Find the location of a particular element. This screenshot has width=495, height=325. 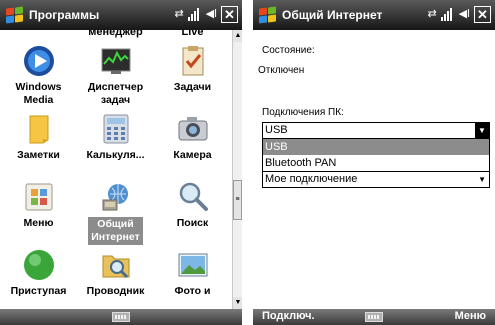

notes-icon is located at coordinates (39, 129).